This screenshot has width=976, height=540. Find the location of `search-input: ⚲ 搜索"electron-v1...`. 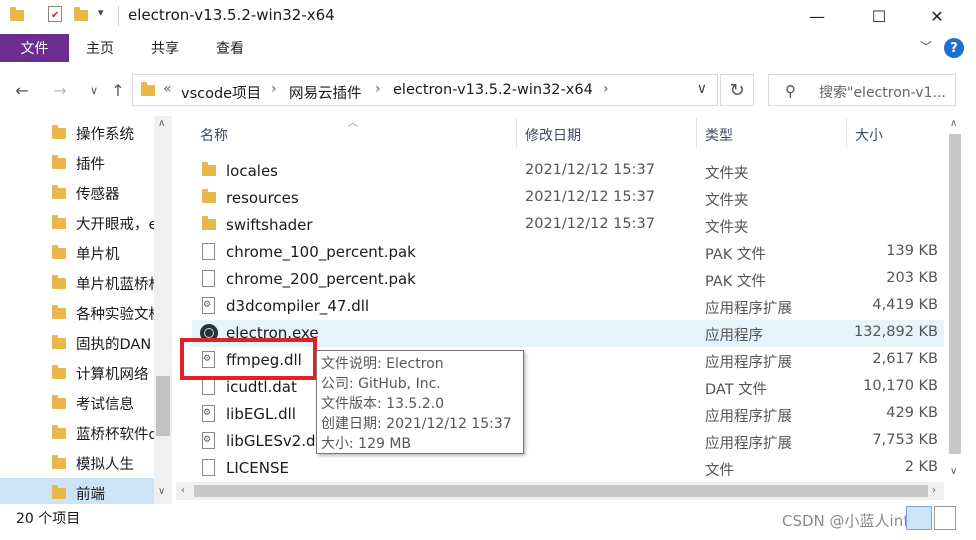

search-input: ⚲ 搜索"electron-v1... is located at coordinates (862, 90).